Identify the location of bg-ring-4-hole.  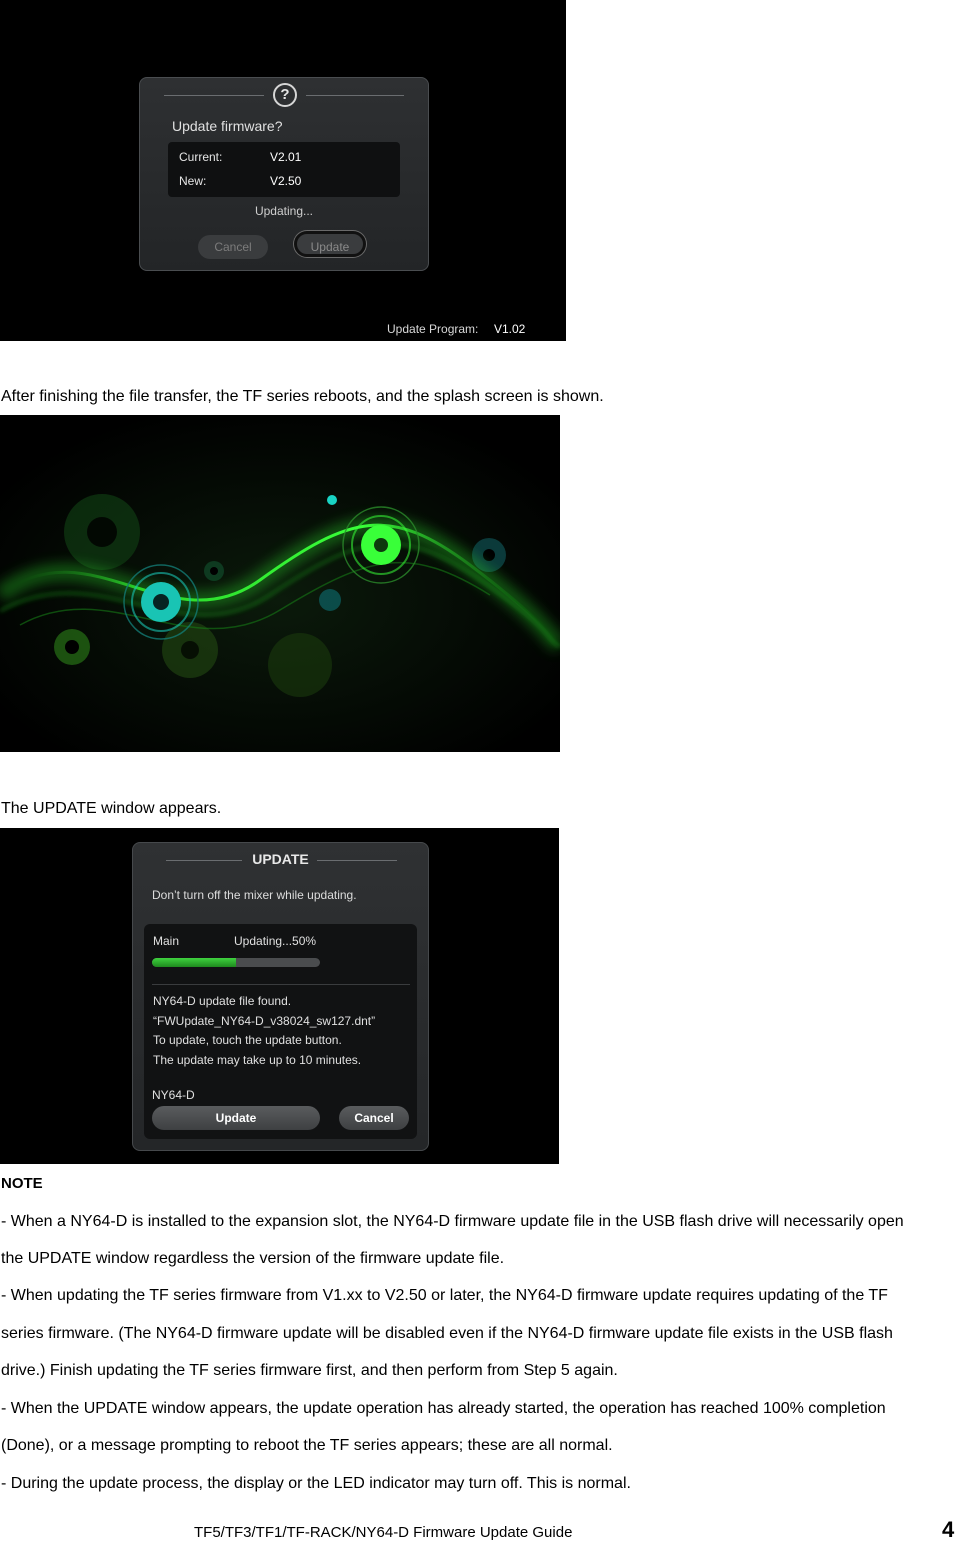
(214, 571).